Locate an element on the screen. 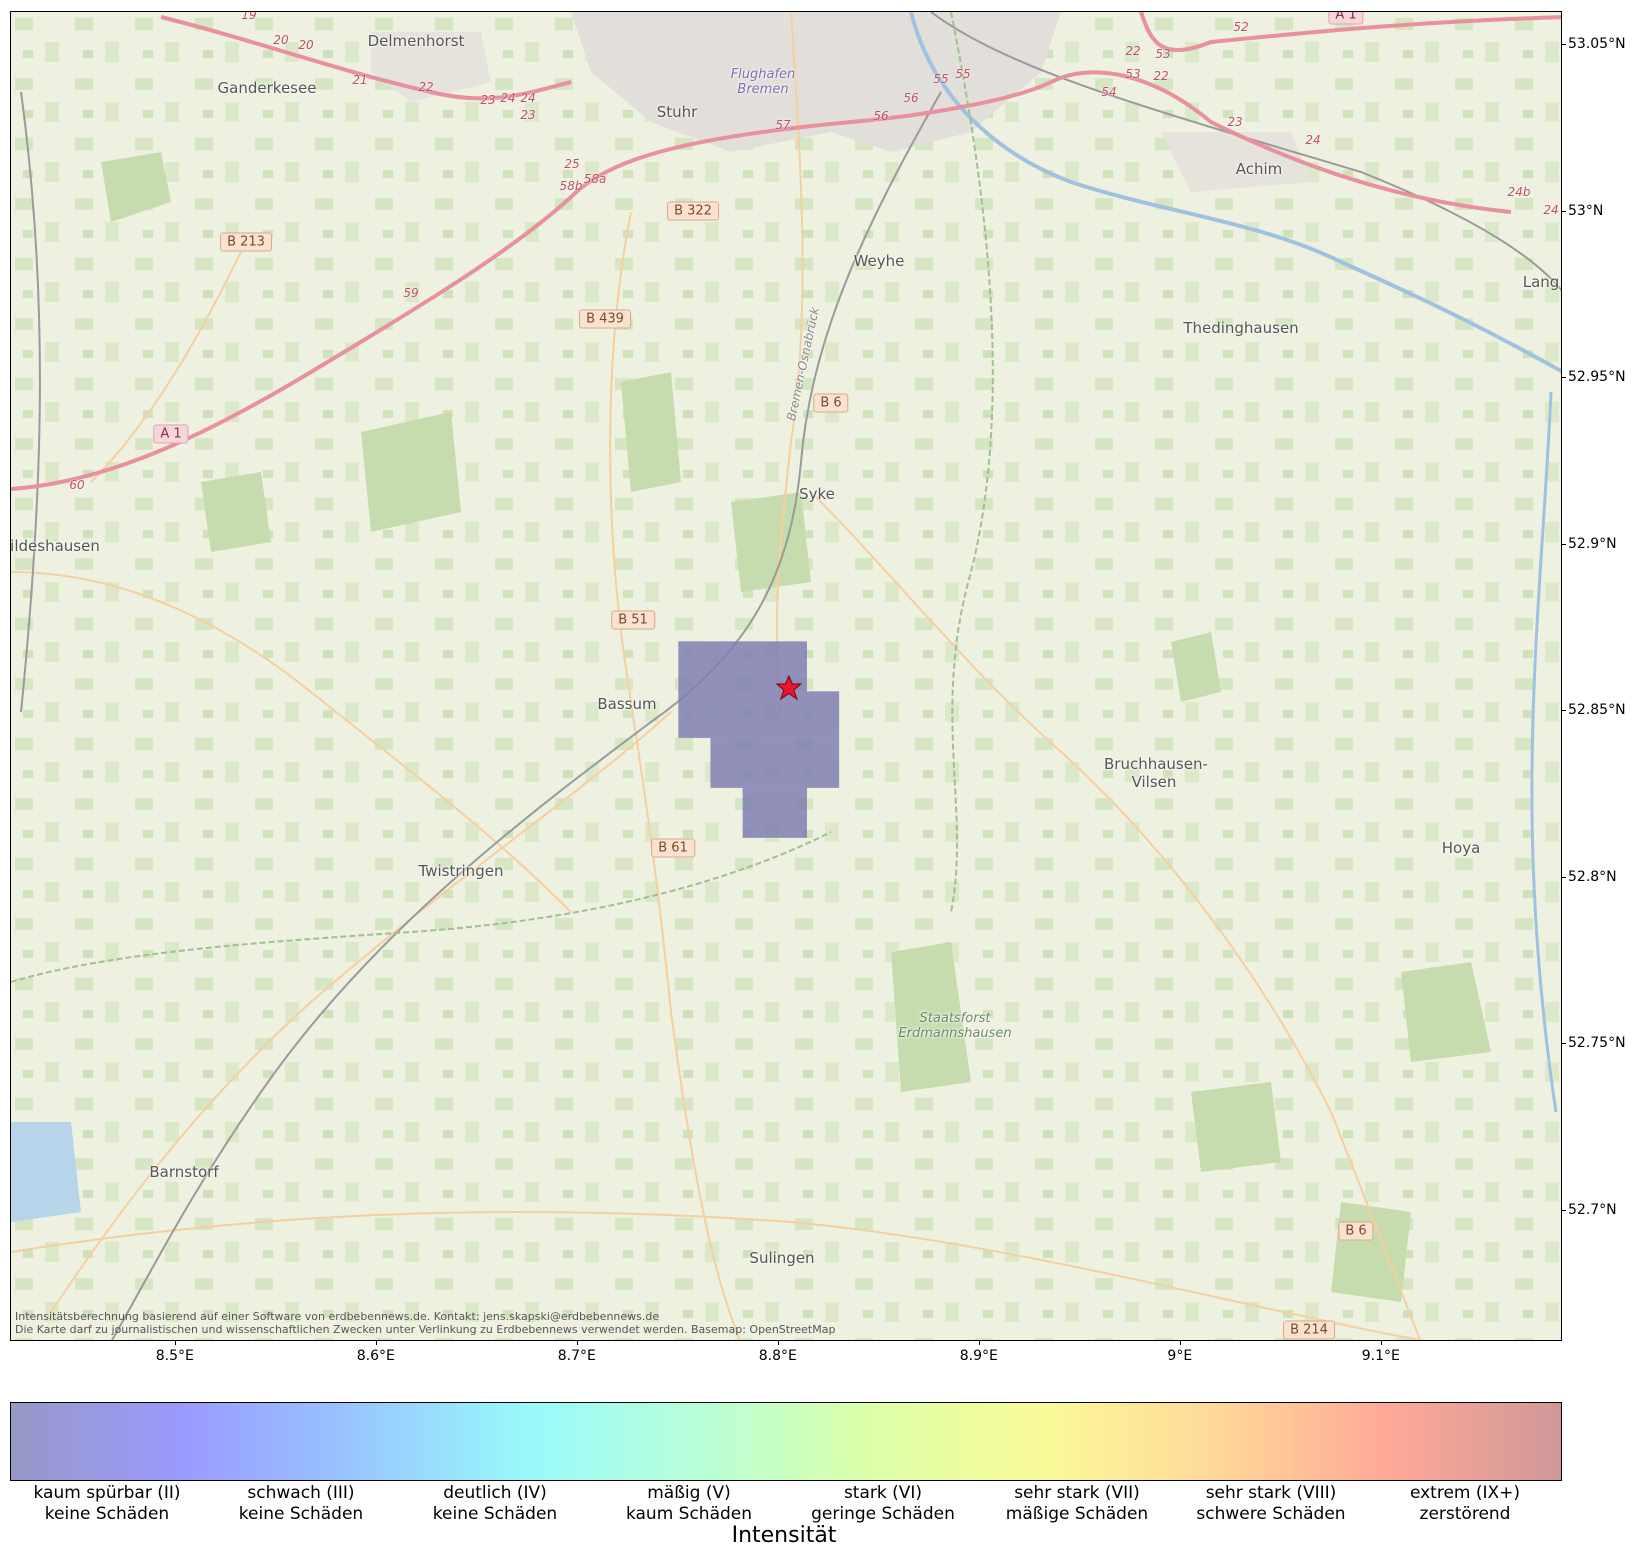 This screenshot has width=1633, height=1558. exit-number: 52 is located at coordinates (1241, 27).